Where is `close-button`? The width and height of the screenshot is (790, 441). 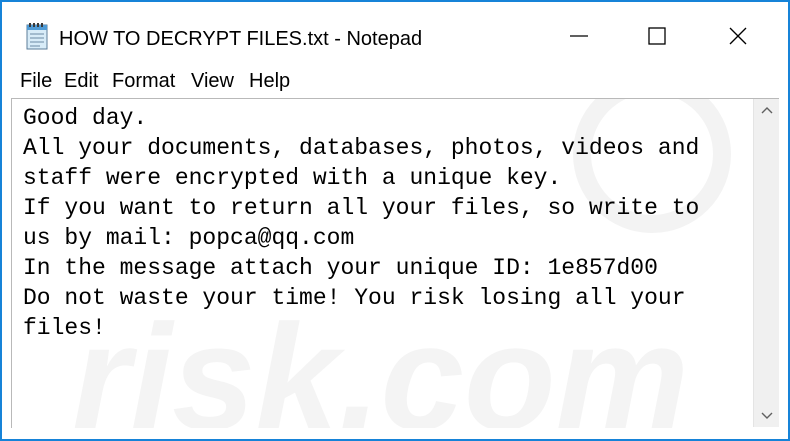 close-button is located at coordinates (738, 38).